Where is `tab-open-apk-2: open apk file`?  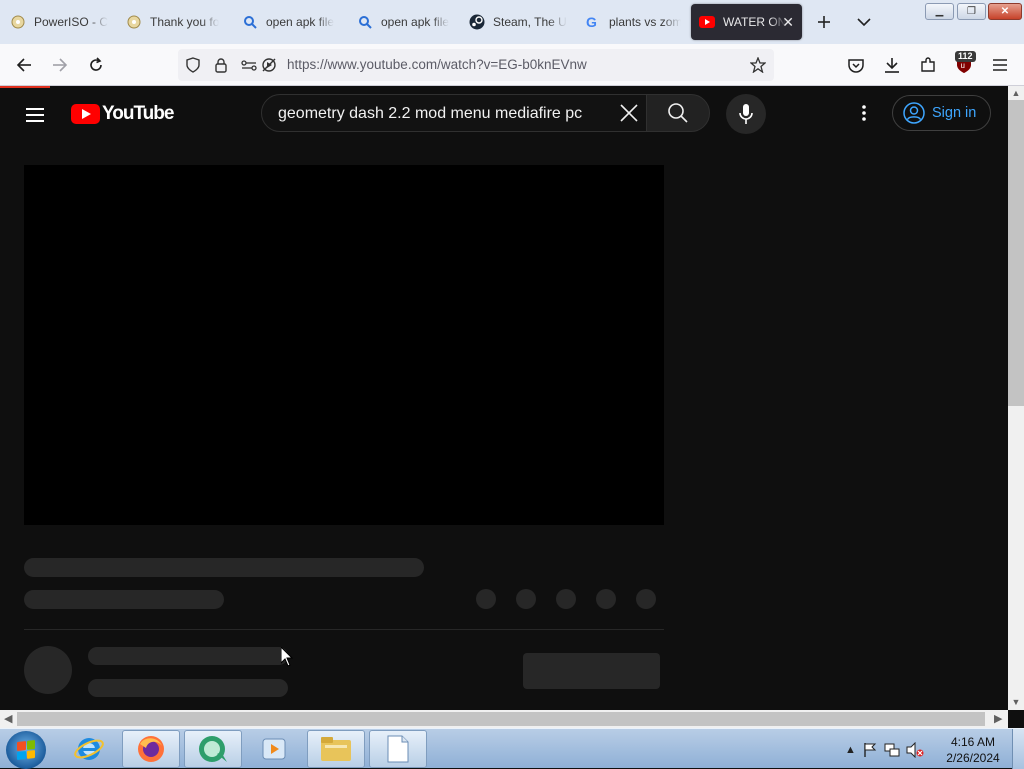 tab-open-apk-2: open apk file is located at coordinates (407, 22).